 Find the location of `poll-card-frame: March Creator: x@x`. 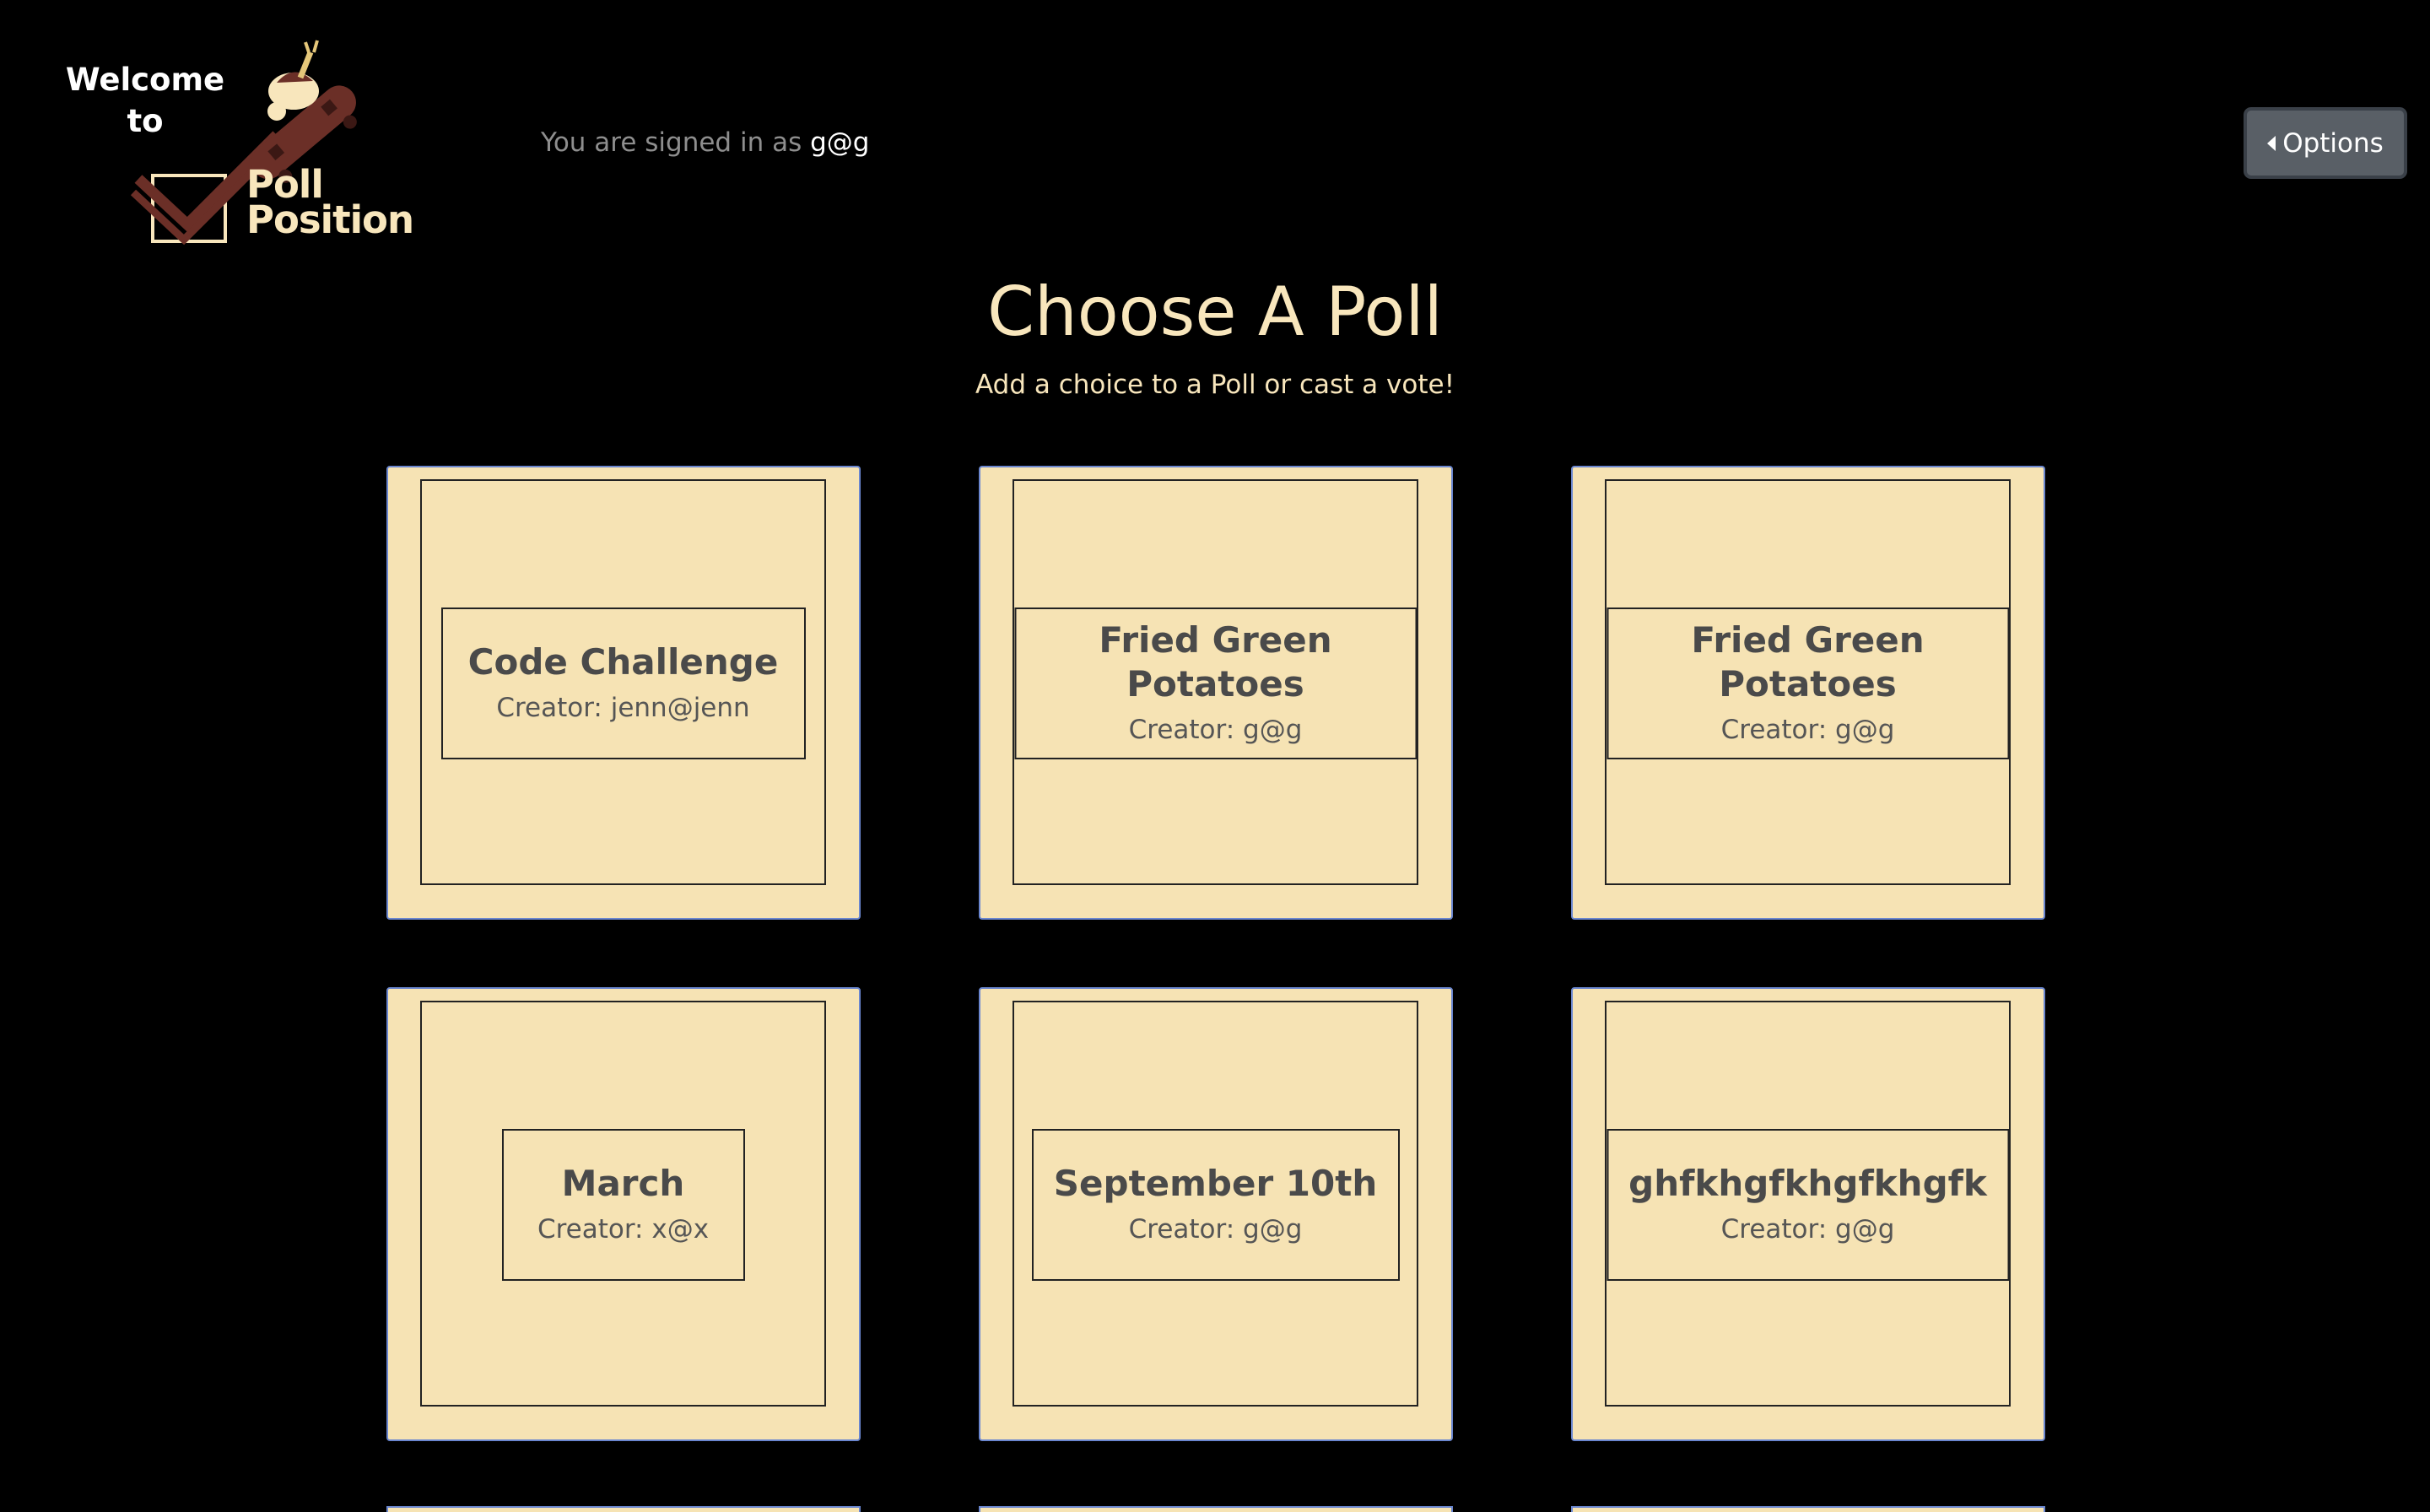

poll-card-frame: March Creator: x@x is located at coordinates (623, 1204).